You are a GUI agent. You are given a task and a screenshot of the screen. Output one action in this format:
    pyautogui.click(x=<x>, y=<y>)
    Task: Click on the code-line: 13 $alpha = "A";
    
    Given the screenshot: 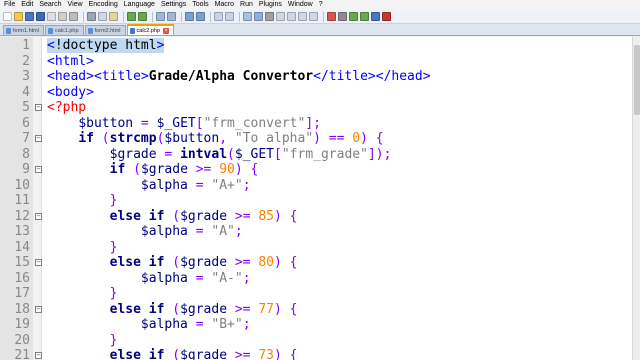 What is the action you would take?
    pyautogui.click(x=316, y=232)
    